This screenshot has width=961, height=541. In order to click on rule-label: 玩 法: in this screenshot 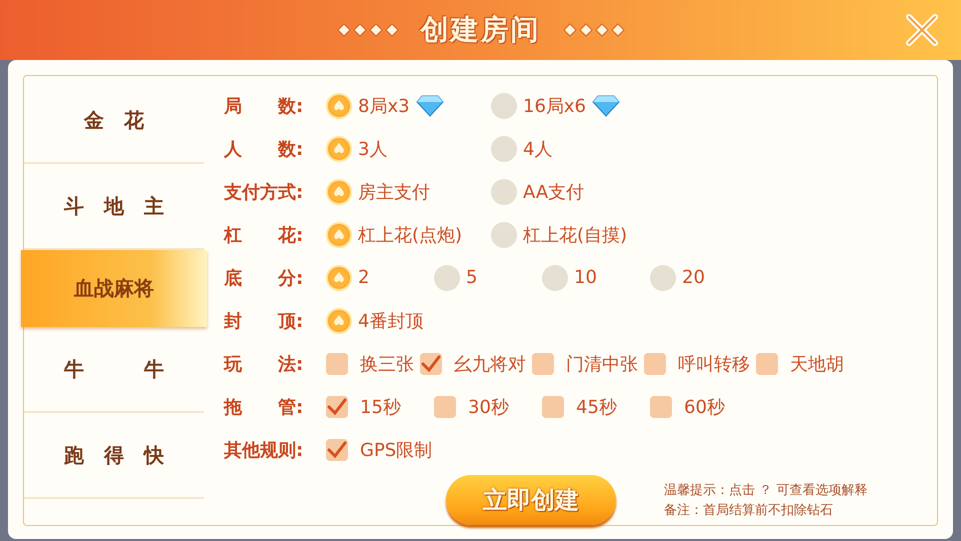, I will do `click(264, 364)`.